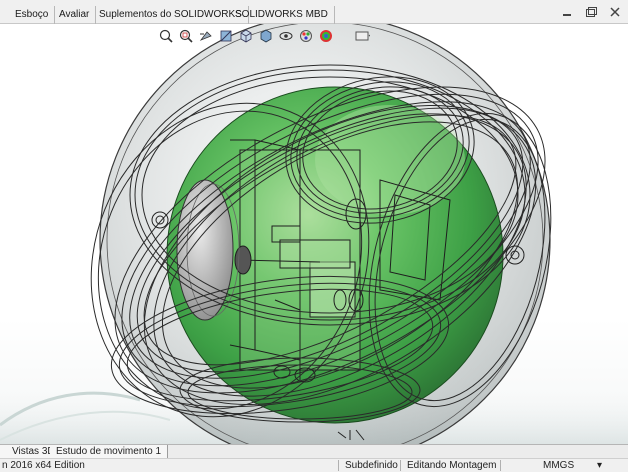 The width and height of the screenshot is (628, 472). What do you see at coordinates (206, 36) in the screenshot?
I see `previous-view-icon` at bounding box center [206, 36].